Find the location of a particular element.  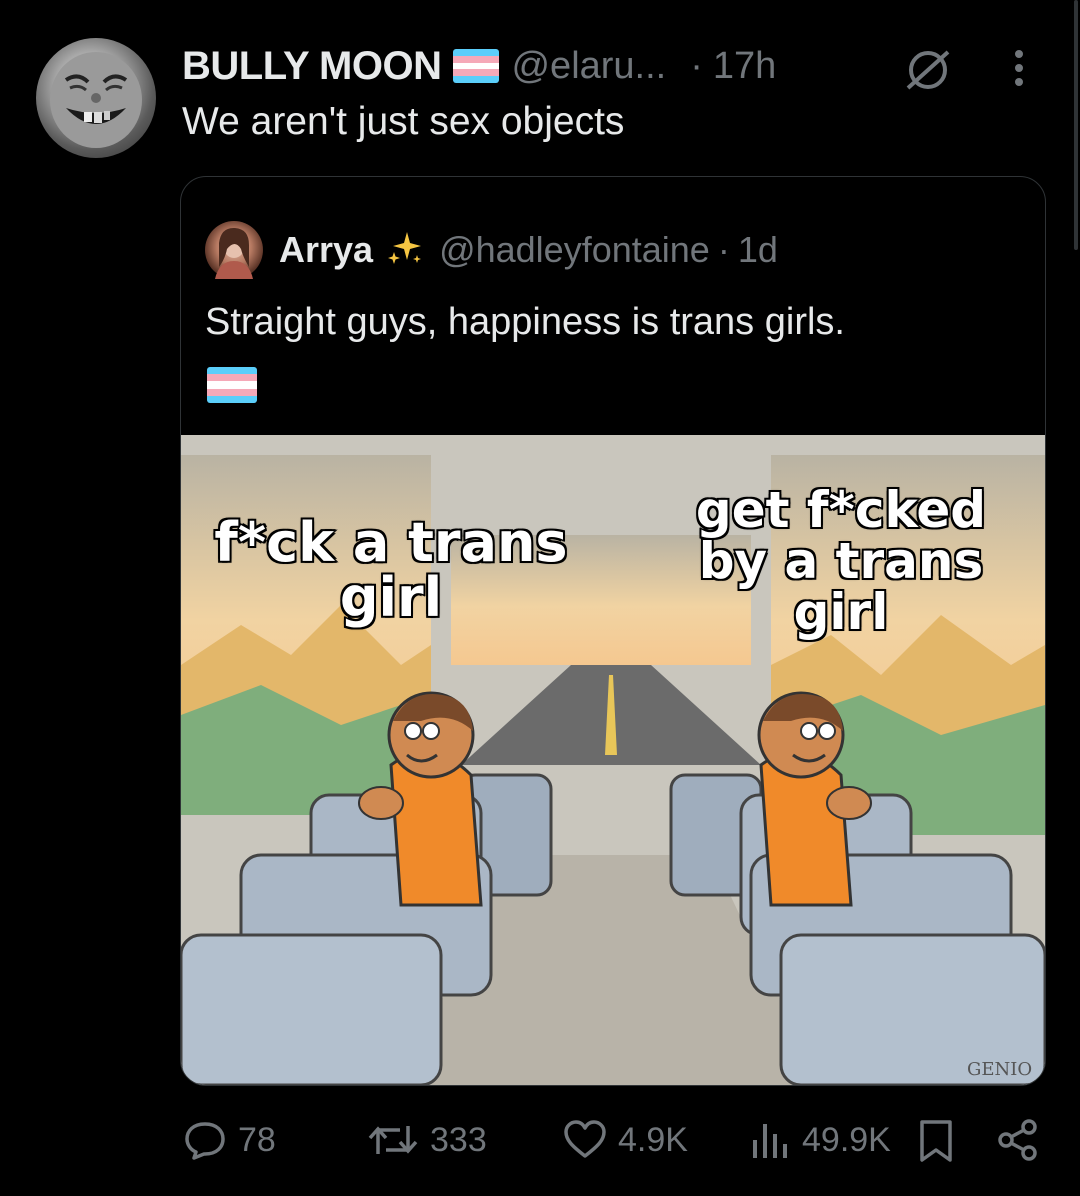

bookmark-icon is located at coordinates (936, 1141).